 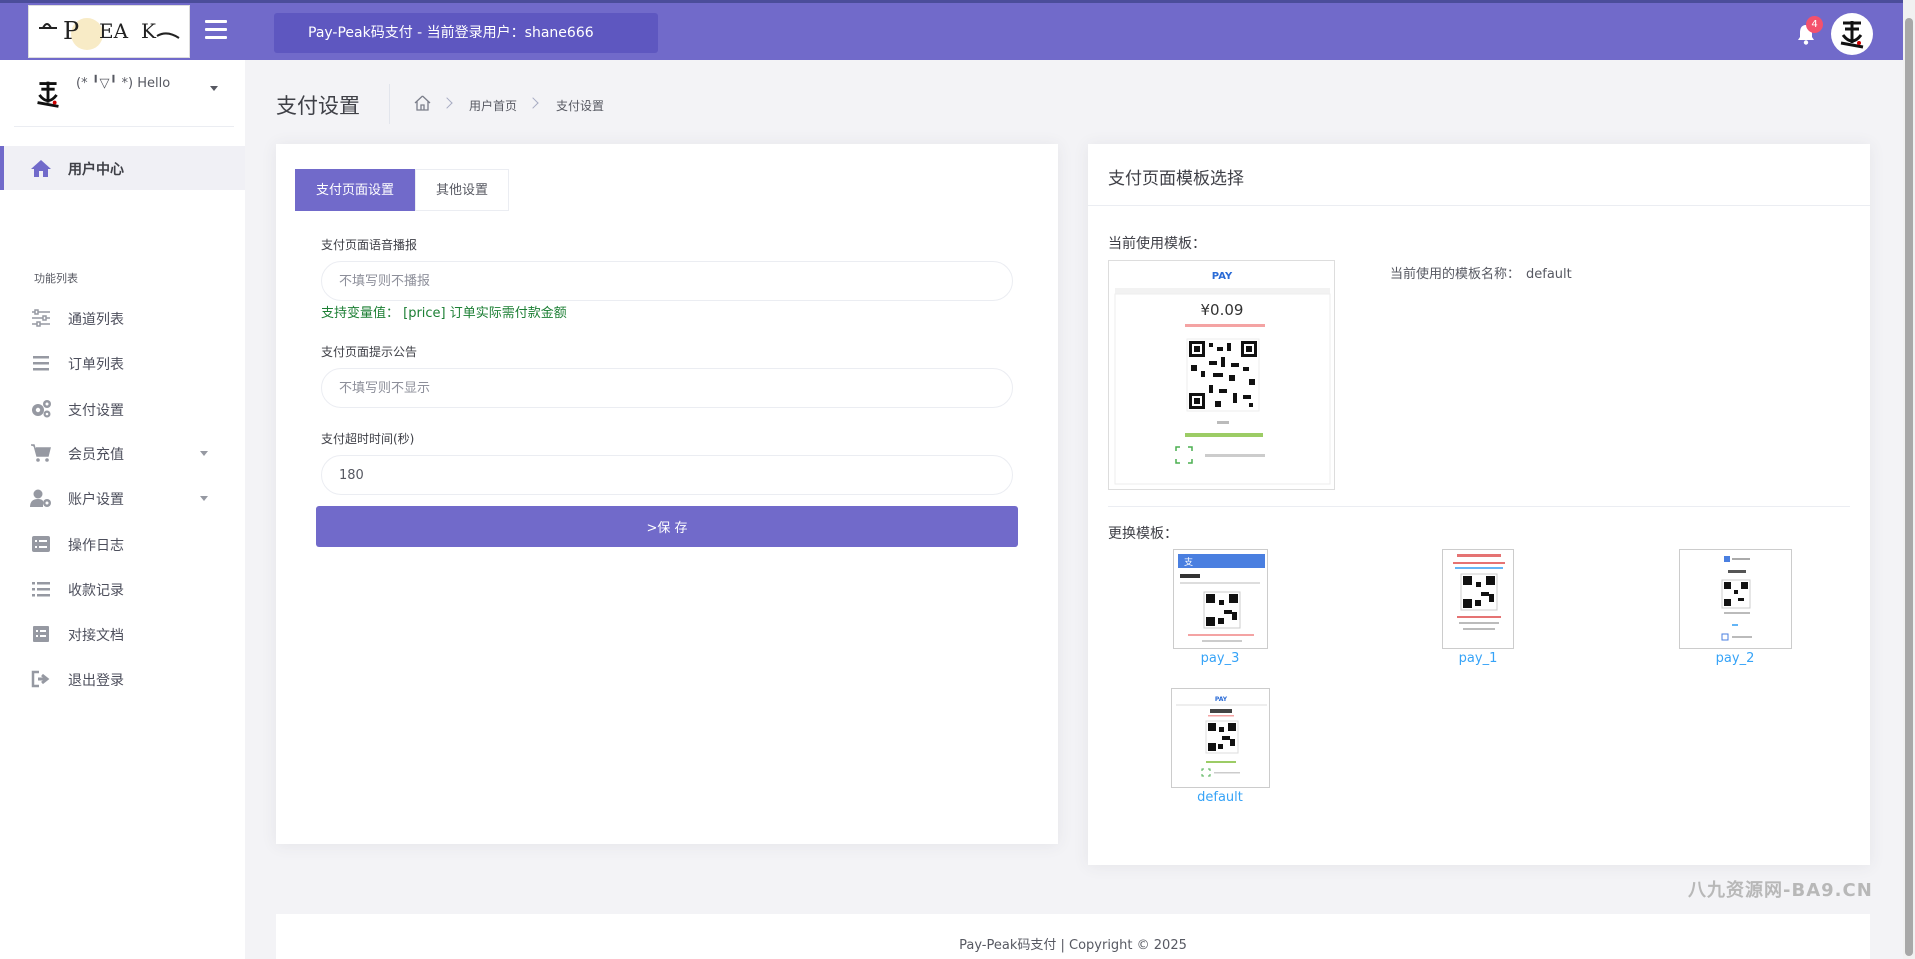 What do you see at coordinates (114, 31) in the screenshot?
I see `svg-text: EA` at bounding box center [114, 31].